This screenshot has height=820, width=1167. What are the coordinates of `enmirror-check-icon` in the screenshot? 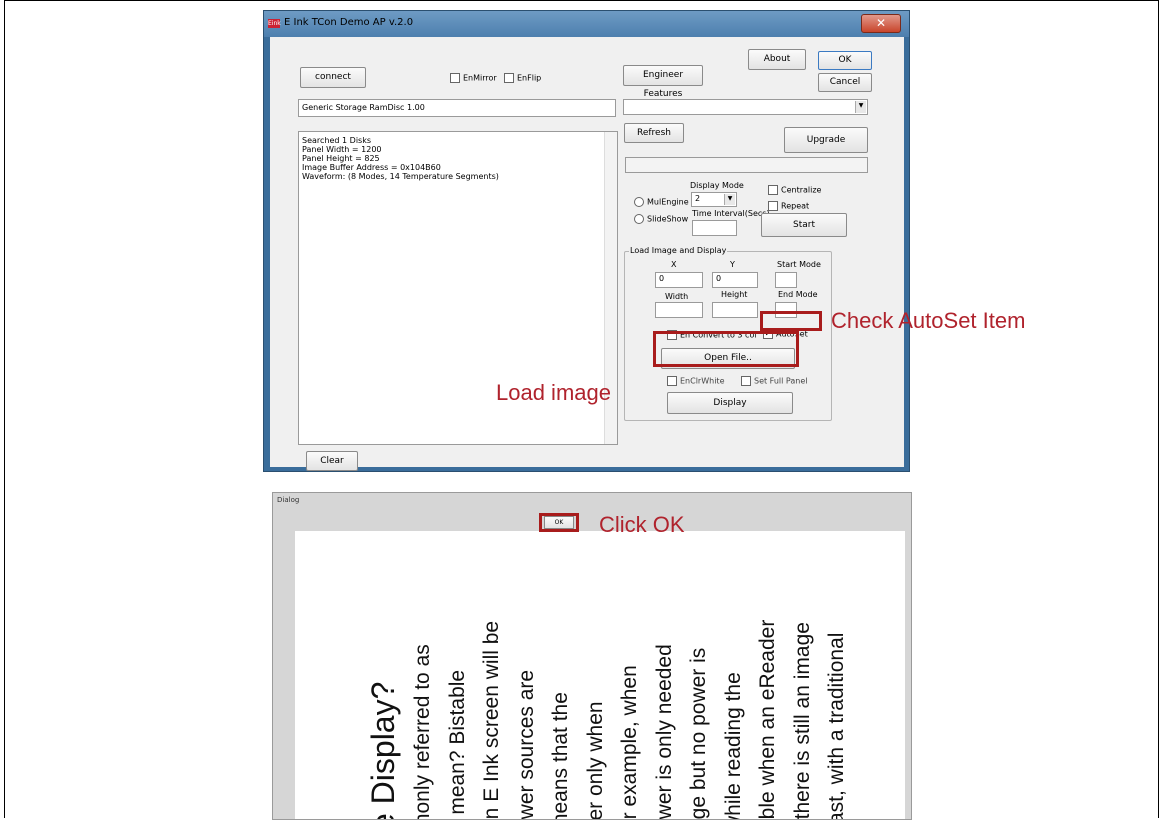 It's located at (455, 78).